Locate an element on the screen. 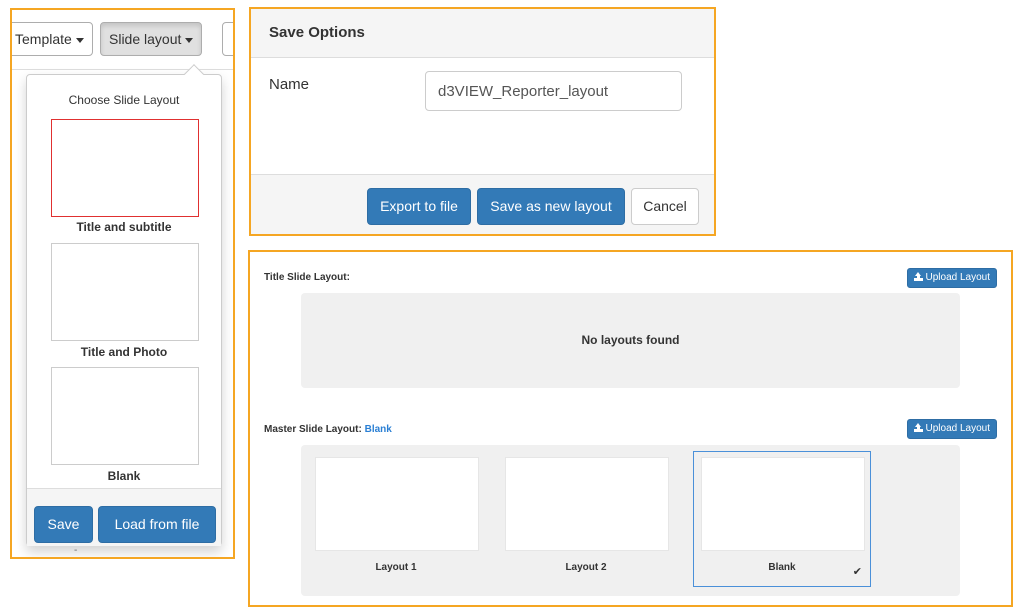 The width and height of the screenshot is (1024, 616). layout-option-blank is located at coordinates (125, 416).